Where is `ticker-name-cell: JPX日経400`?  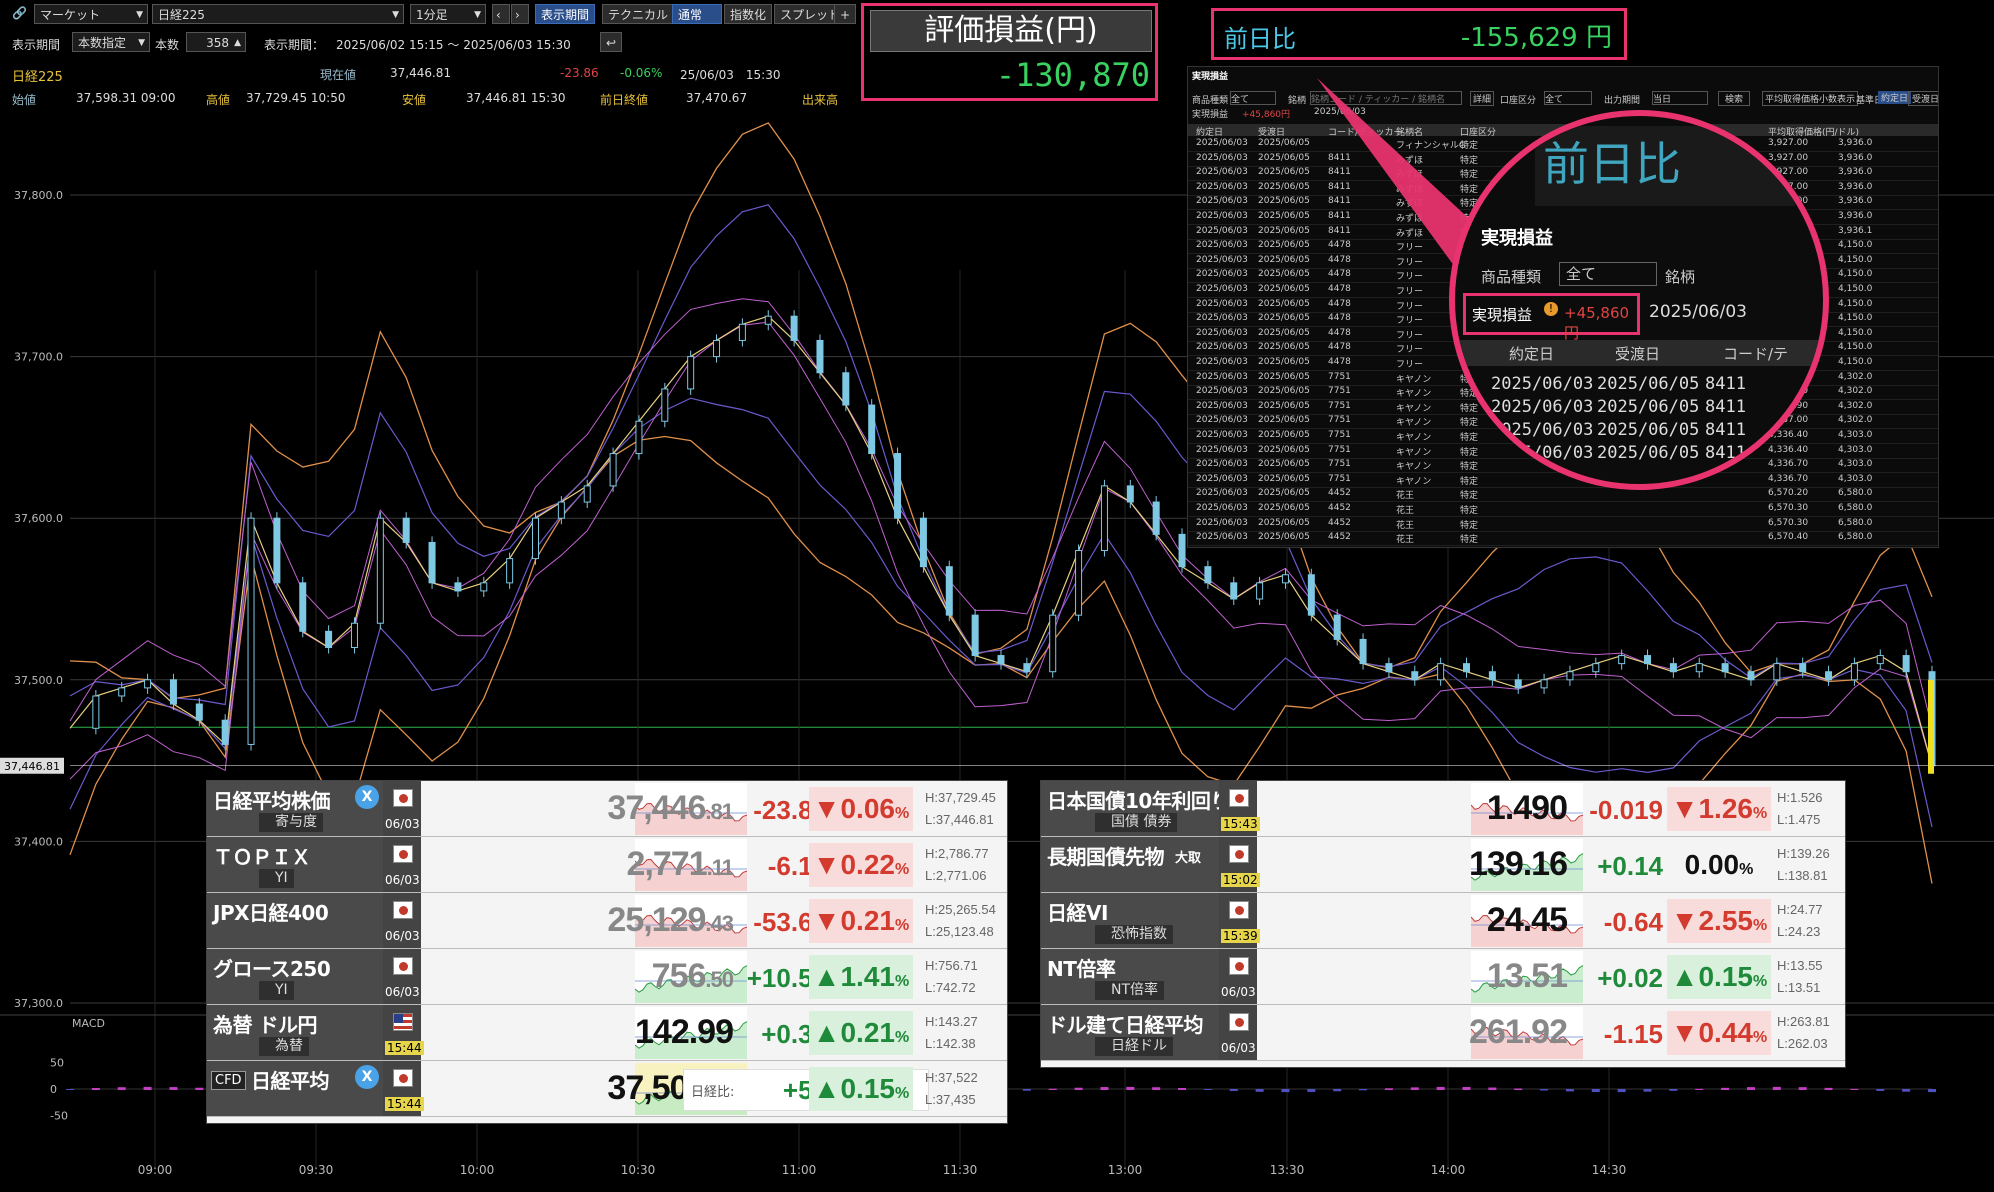
ticker-name-cell: JPX日経400 is located at coordinates (295, 920).